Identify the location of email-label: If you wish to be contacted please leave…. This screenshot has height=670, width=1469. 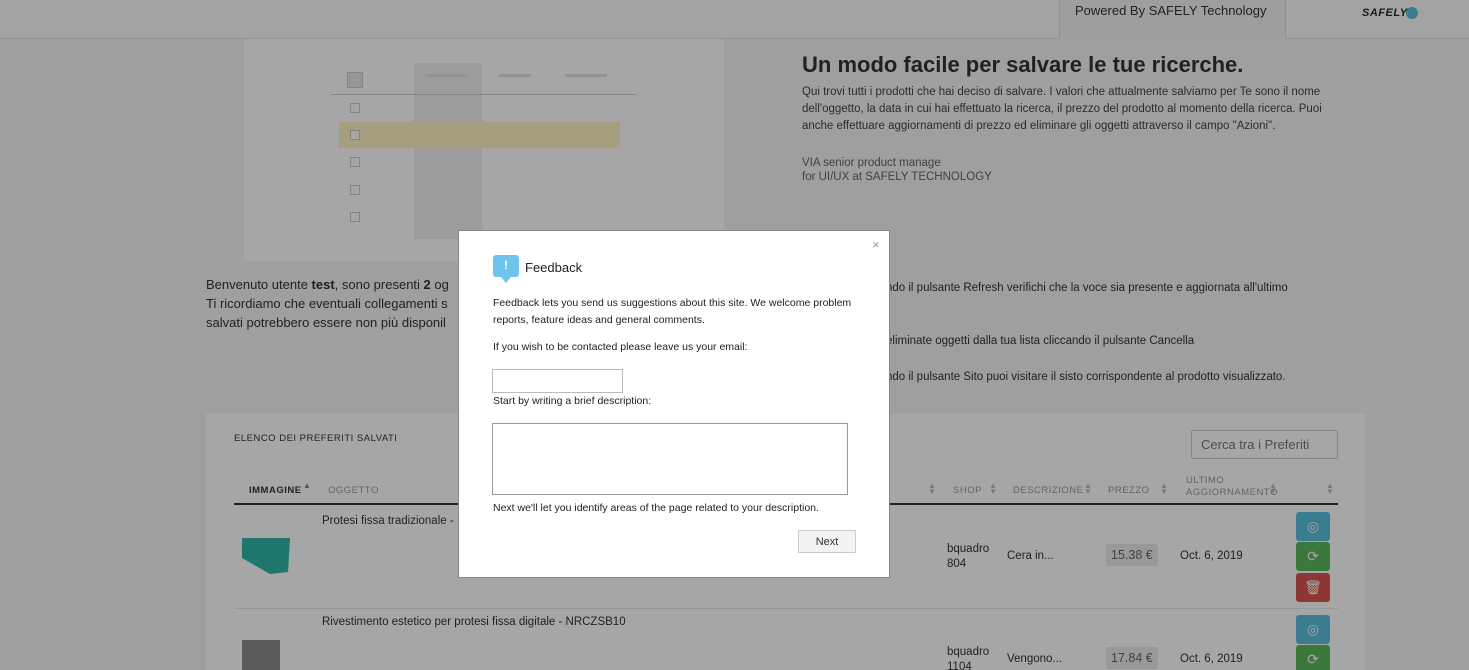
(620, 347).